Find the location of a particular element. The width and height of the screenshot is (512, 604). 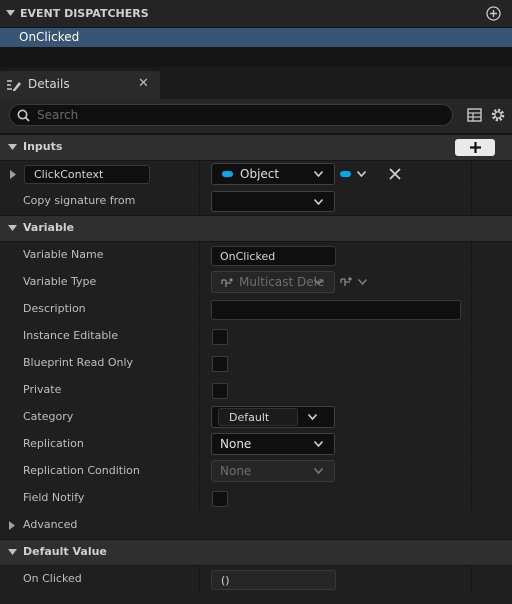

replication-combo: None is located at coordinates (273, 444).